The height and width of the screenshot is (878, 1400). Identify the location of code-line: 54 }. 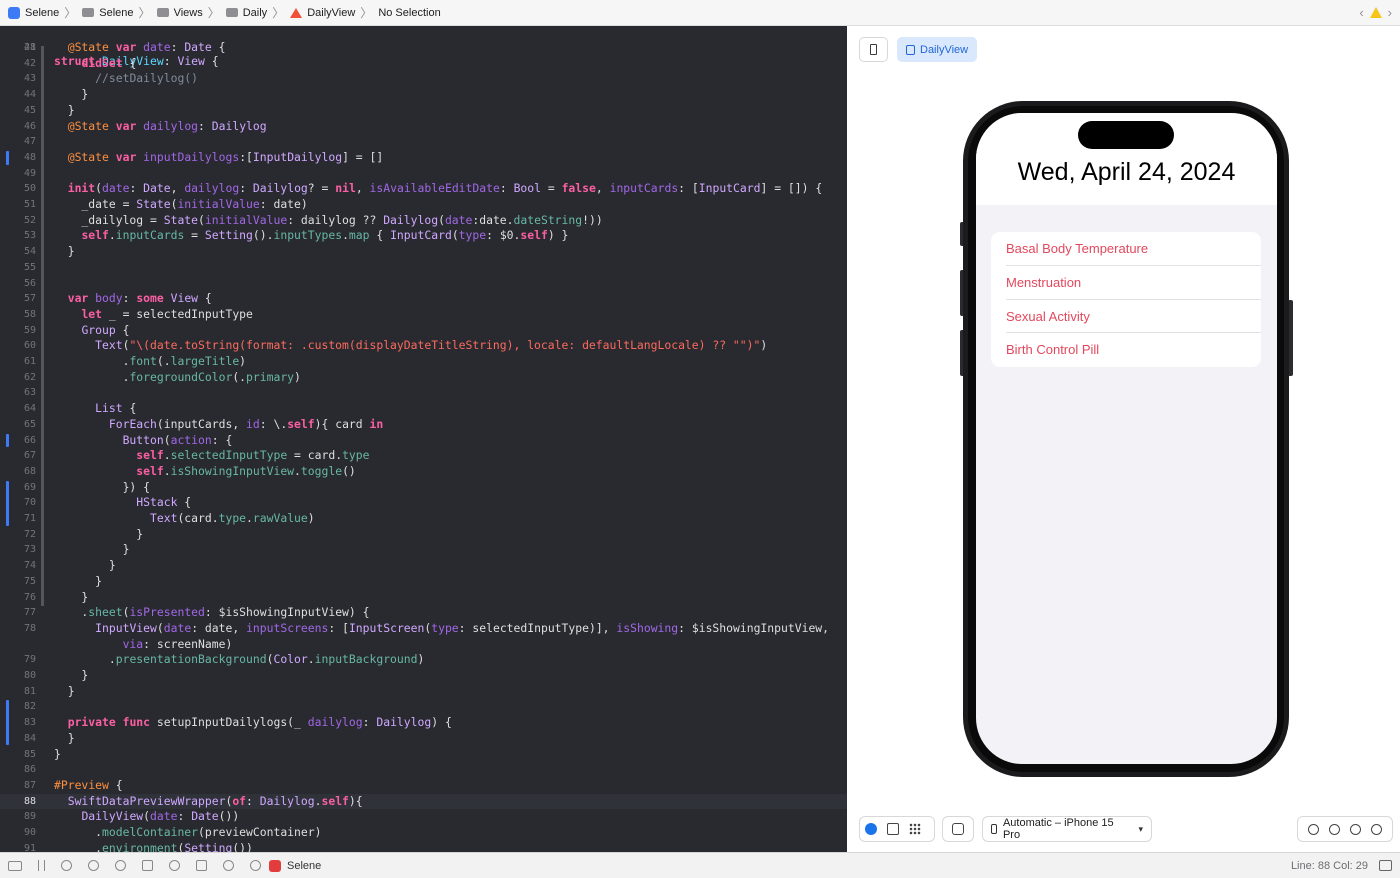
(423, 252).